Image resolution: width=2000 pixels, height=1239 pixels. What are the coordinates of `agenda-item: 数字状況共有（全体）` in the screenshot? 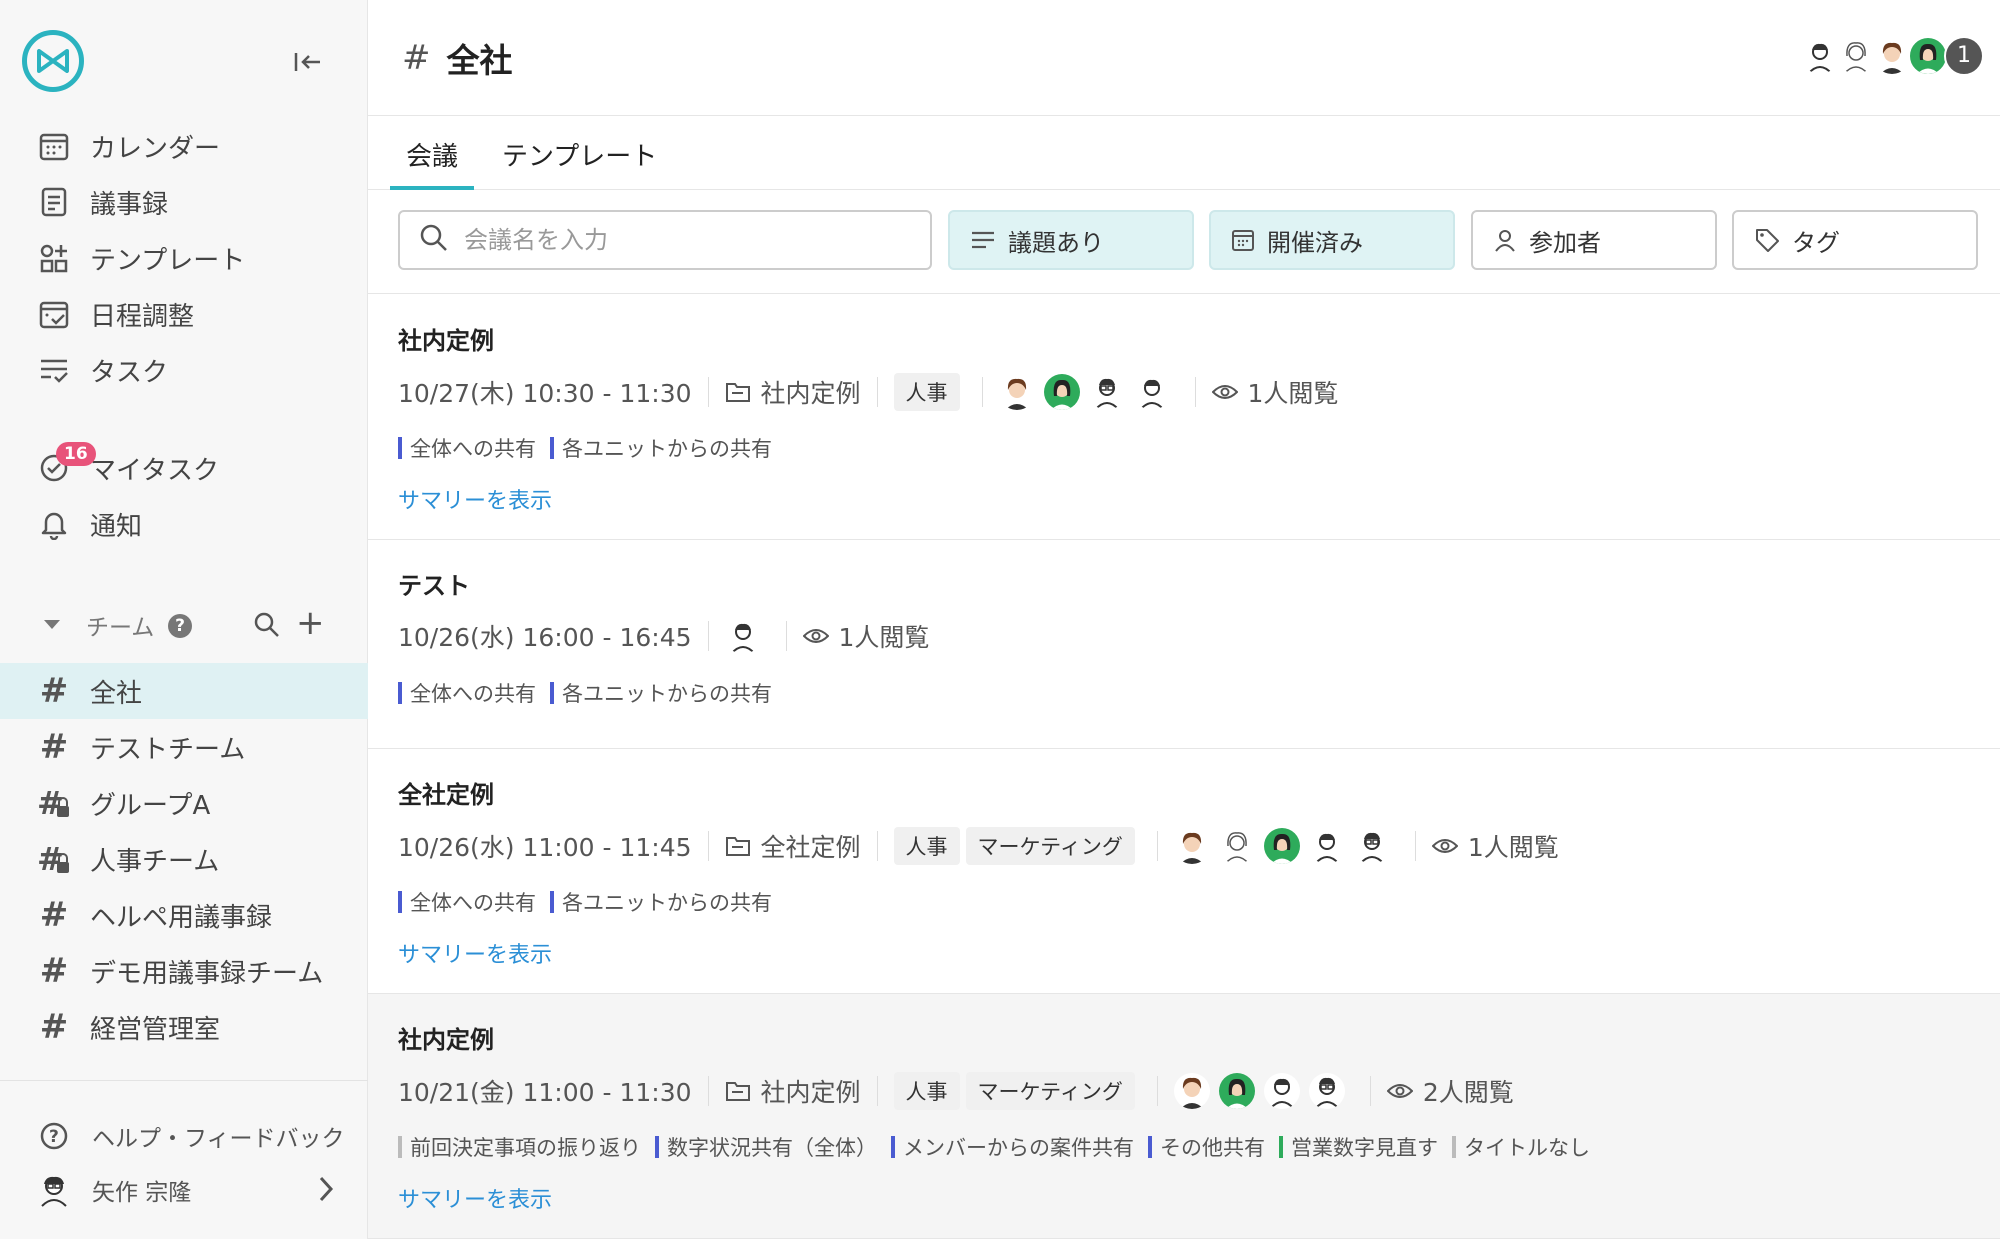 It's located at (766, 1147).